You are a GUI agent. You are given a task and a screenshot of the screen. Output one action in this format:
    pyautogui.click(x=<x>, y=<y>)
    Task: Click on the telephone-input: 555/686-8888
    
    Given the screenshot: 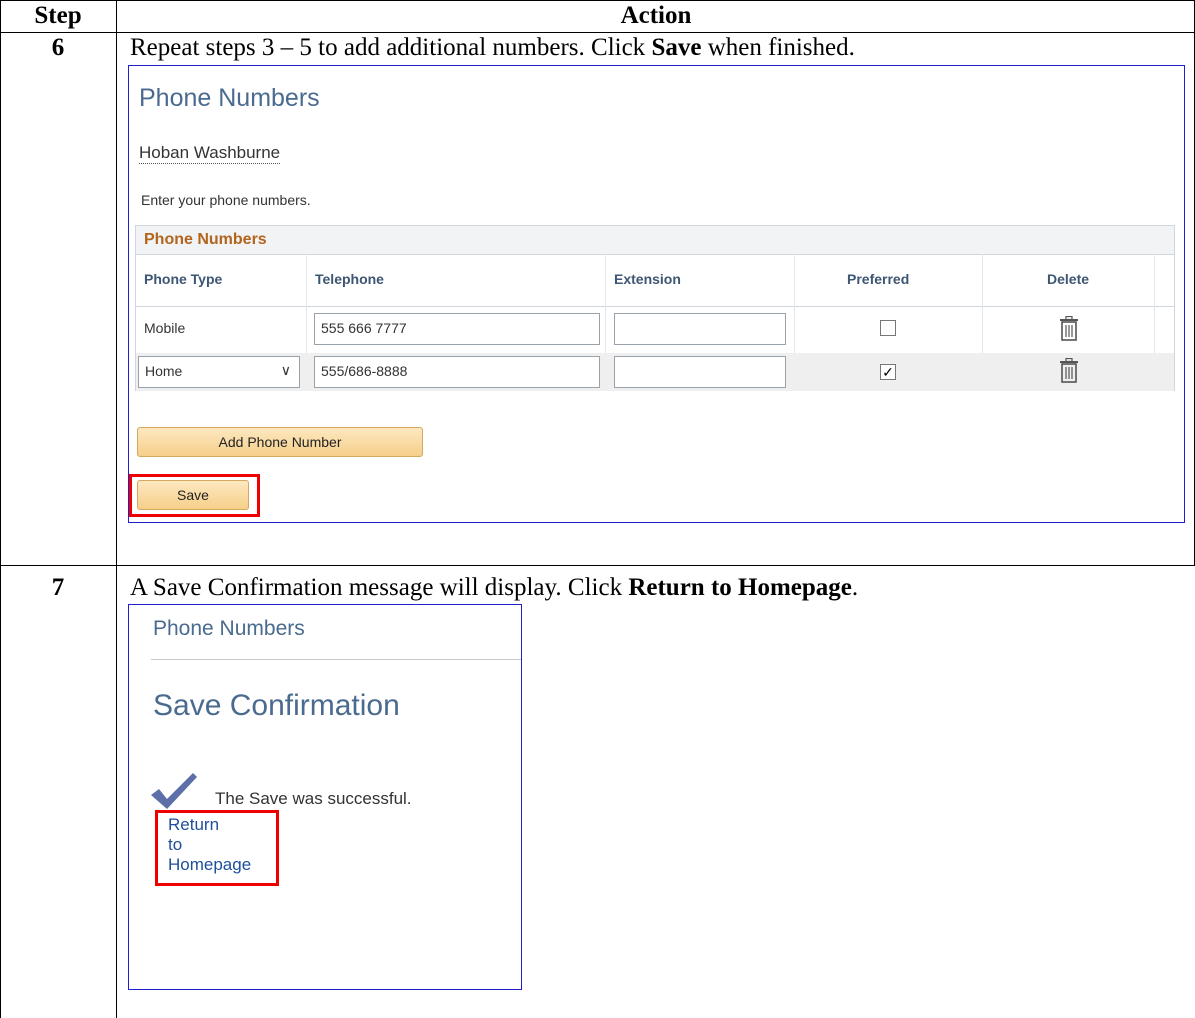 What is the action you would take?
    pyautogui.click(x=457, y=372)
    